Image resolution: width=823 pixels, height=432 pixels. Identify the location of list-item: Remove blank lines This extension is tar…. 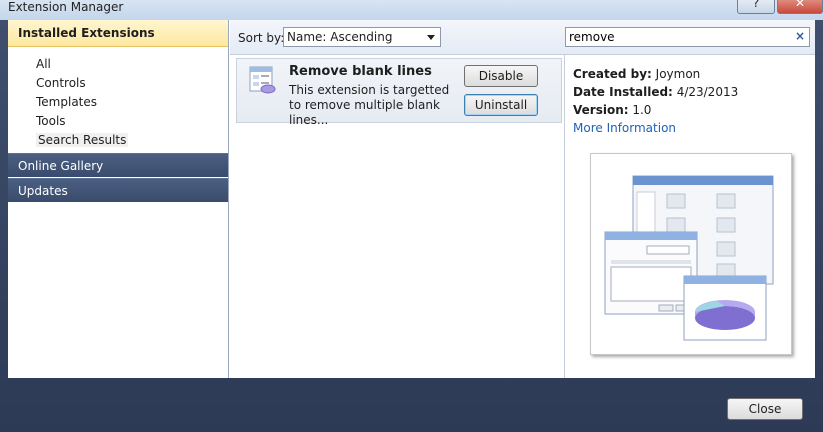
(399, 92).